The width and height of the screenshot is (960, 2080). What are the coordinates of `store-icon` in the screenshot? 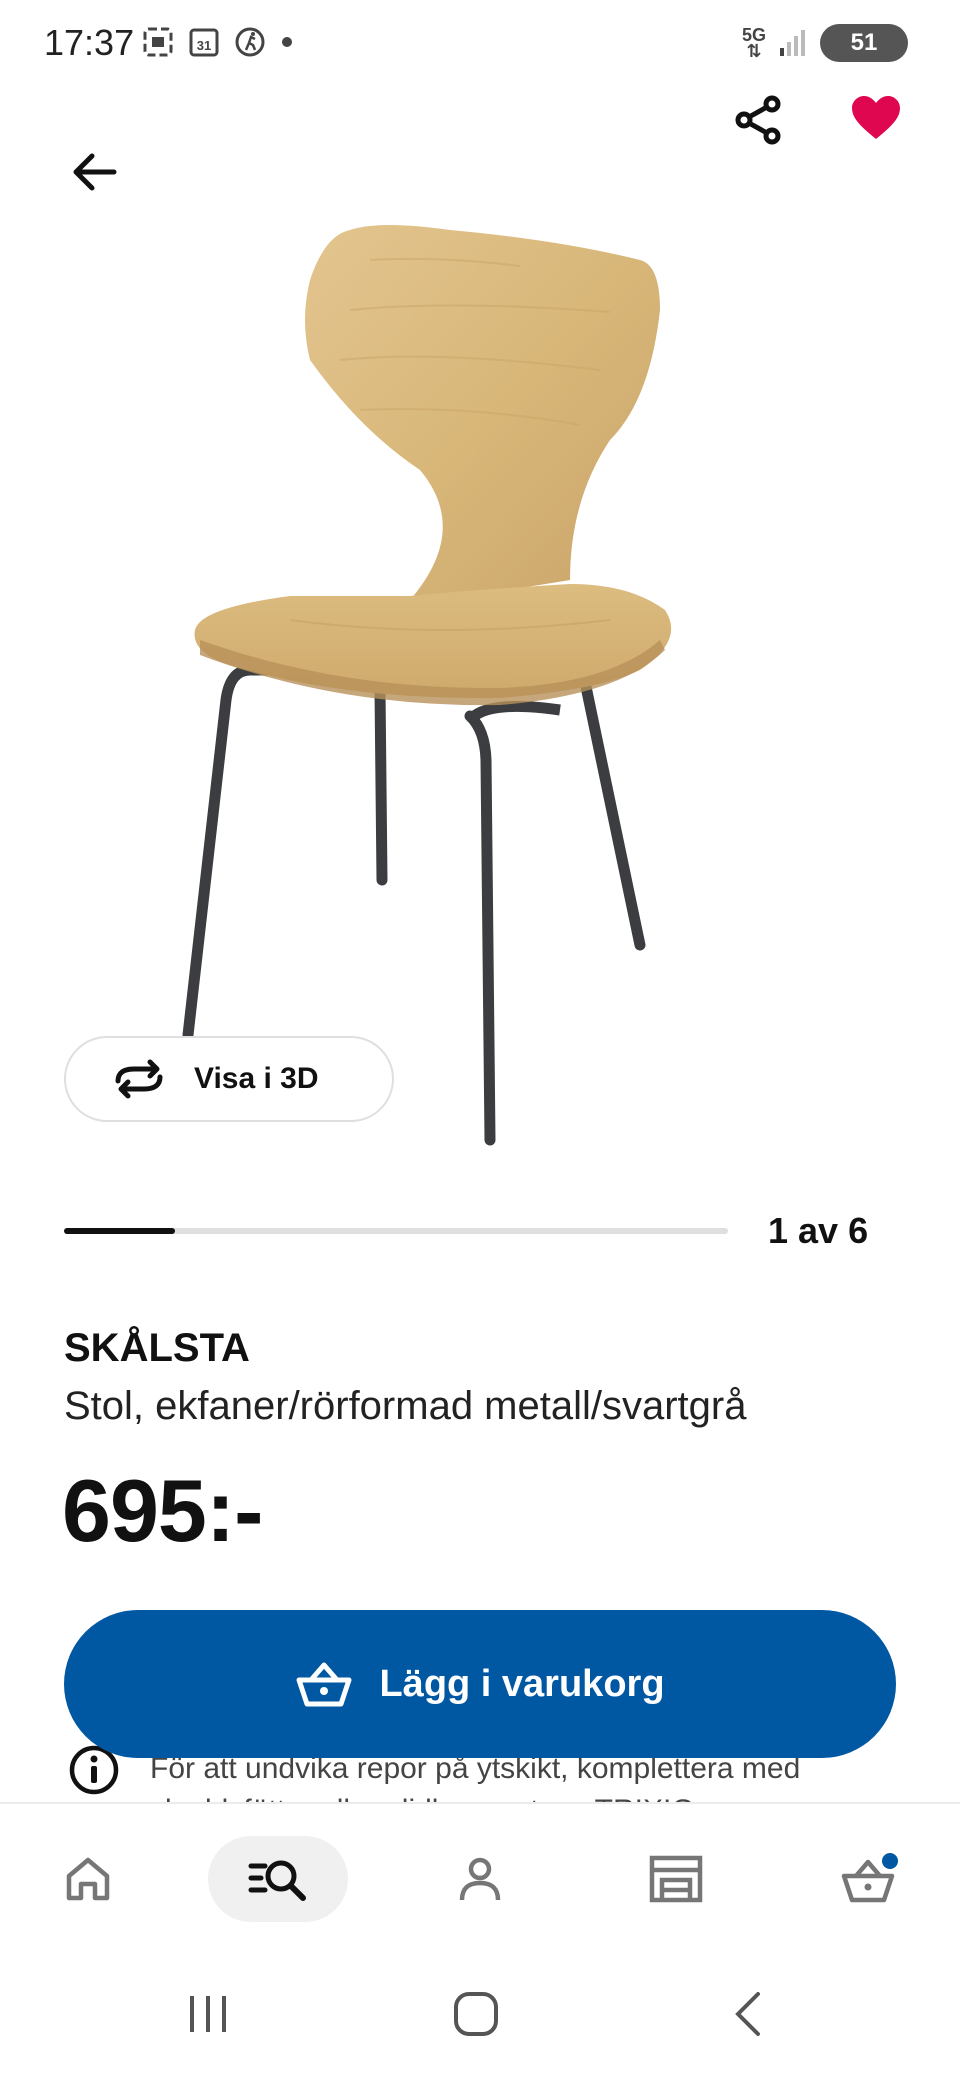 It's located at (676, 1879).